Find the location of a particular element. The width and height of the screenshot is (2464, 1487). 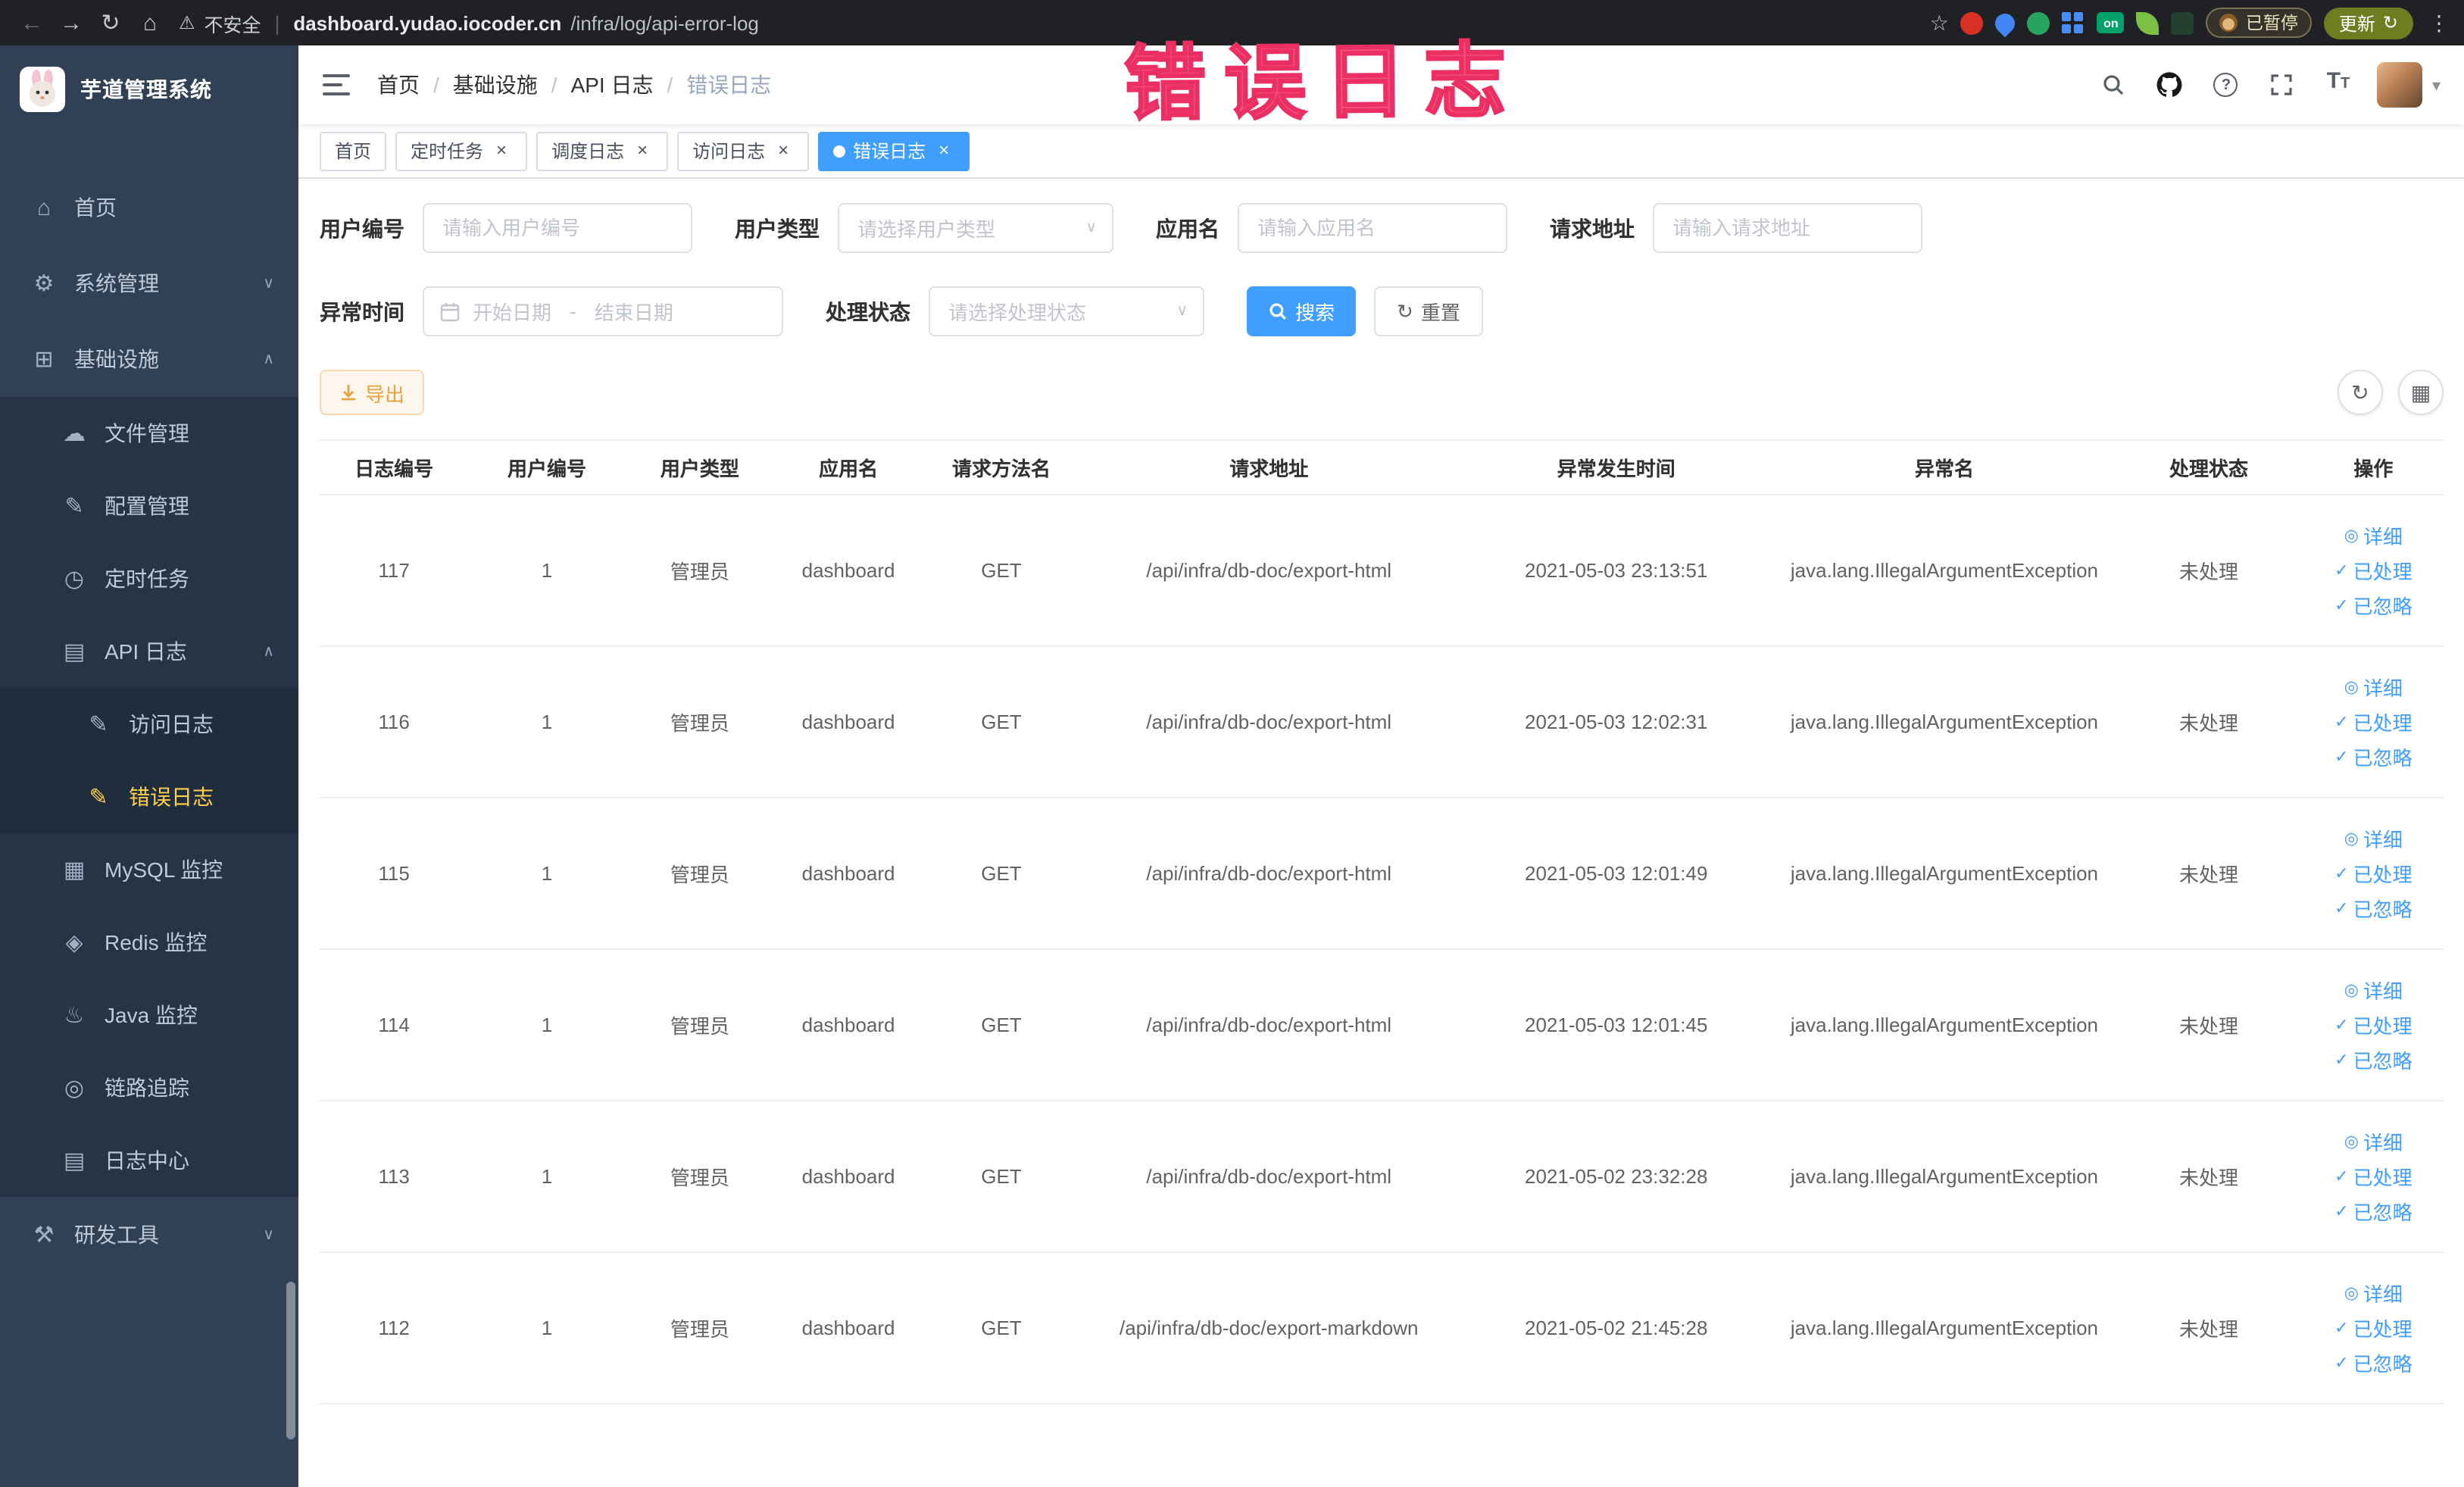

tab-home: 首页 is located at coordinates (353, 150).